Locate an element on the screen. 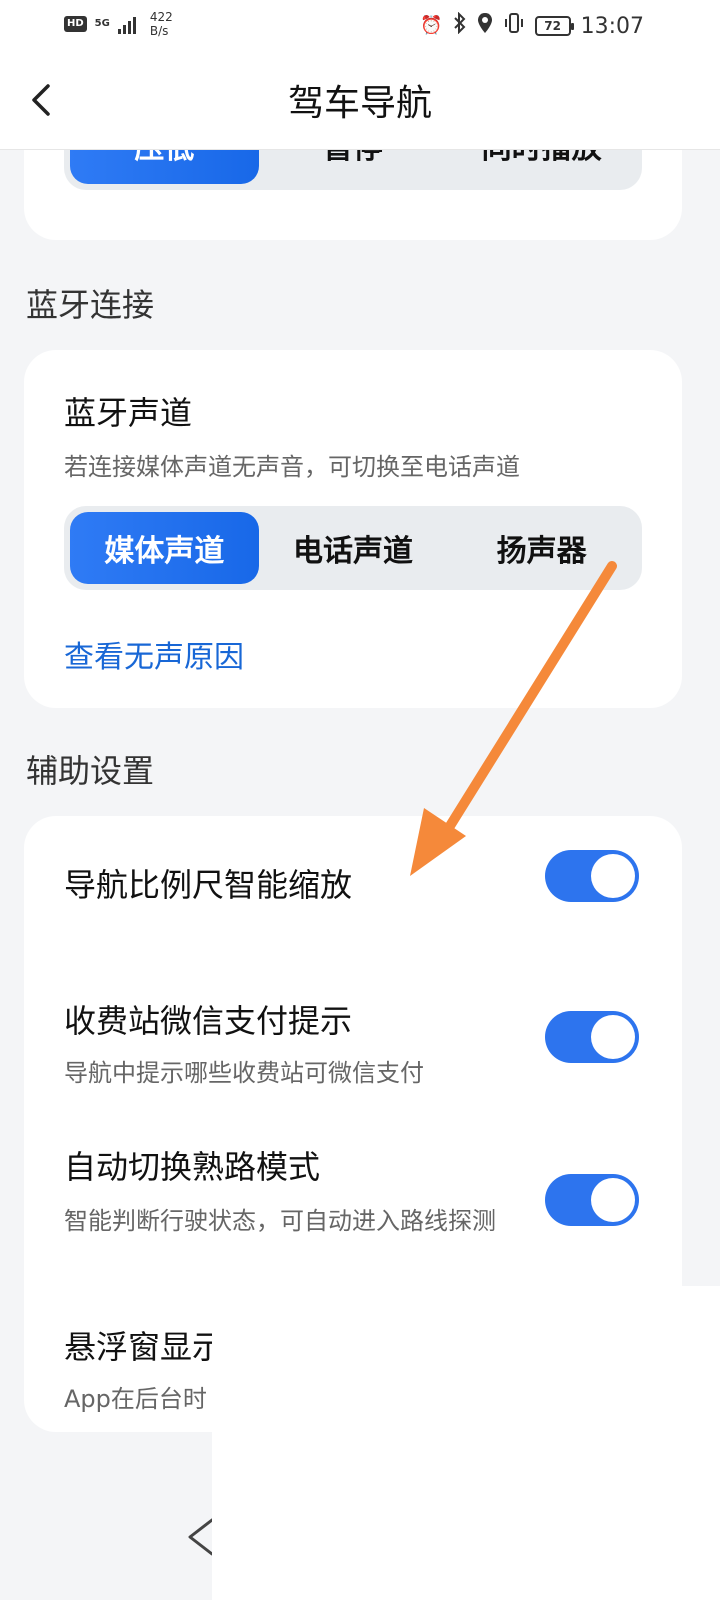 The height and width of the screenshot is (1600, 720). familiar-route-toggle is located at coordinates (592, 1200).